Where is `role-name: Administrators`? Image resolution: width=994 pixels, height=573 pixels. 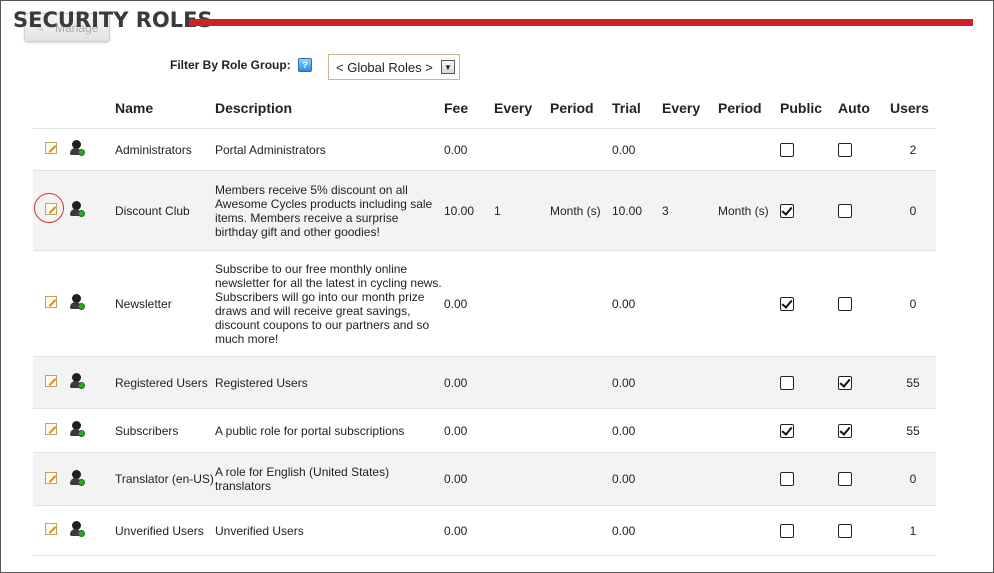 role-name: Administrators is located at coordinates (165, 149).